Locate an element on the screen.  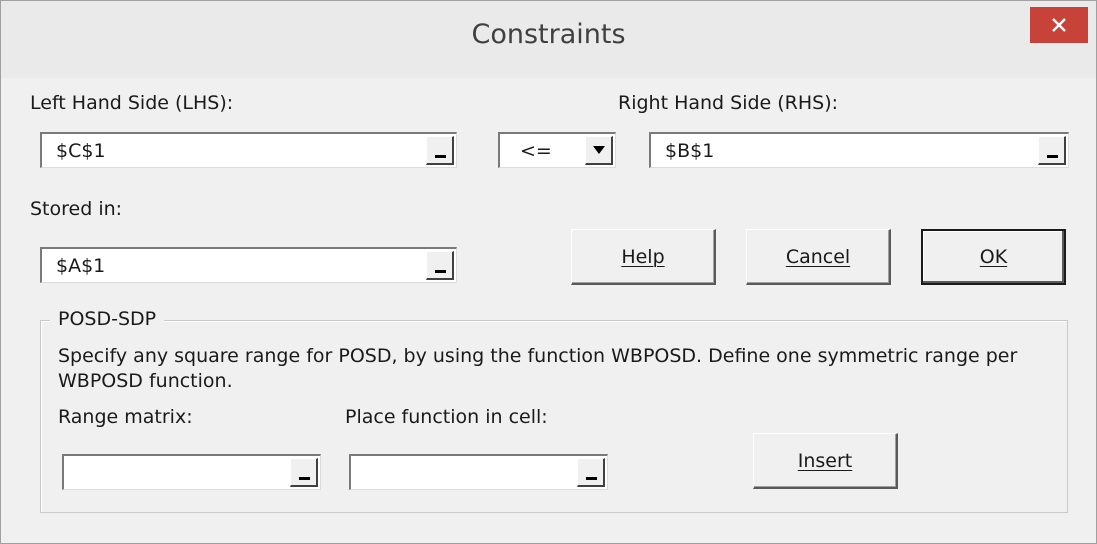
operator-value: <= is located at coordinates (536, 151).